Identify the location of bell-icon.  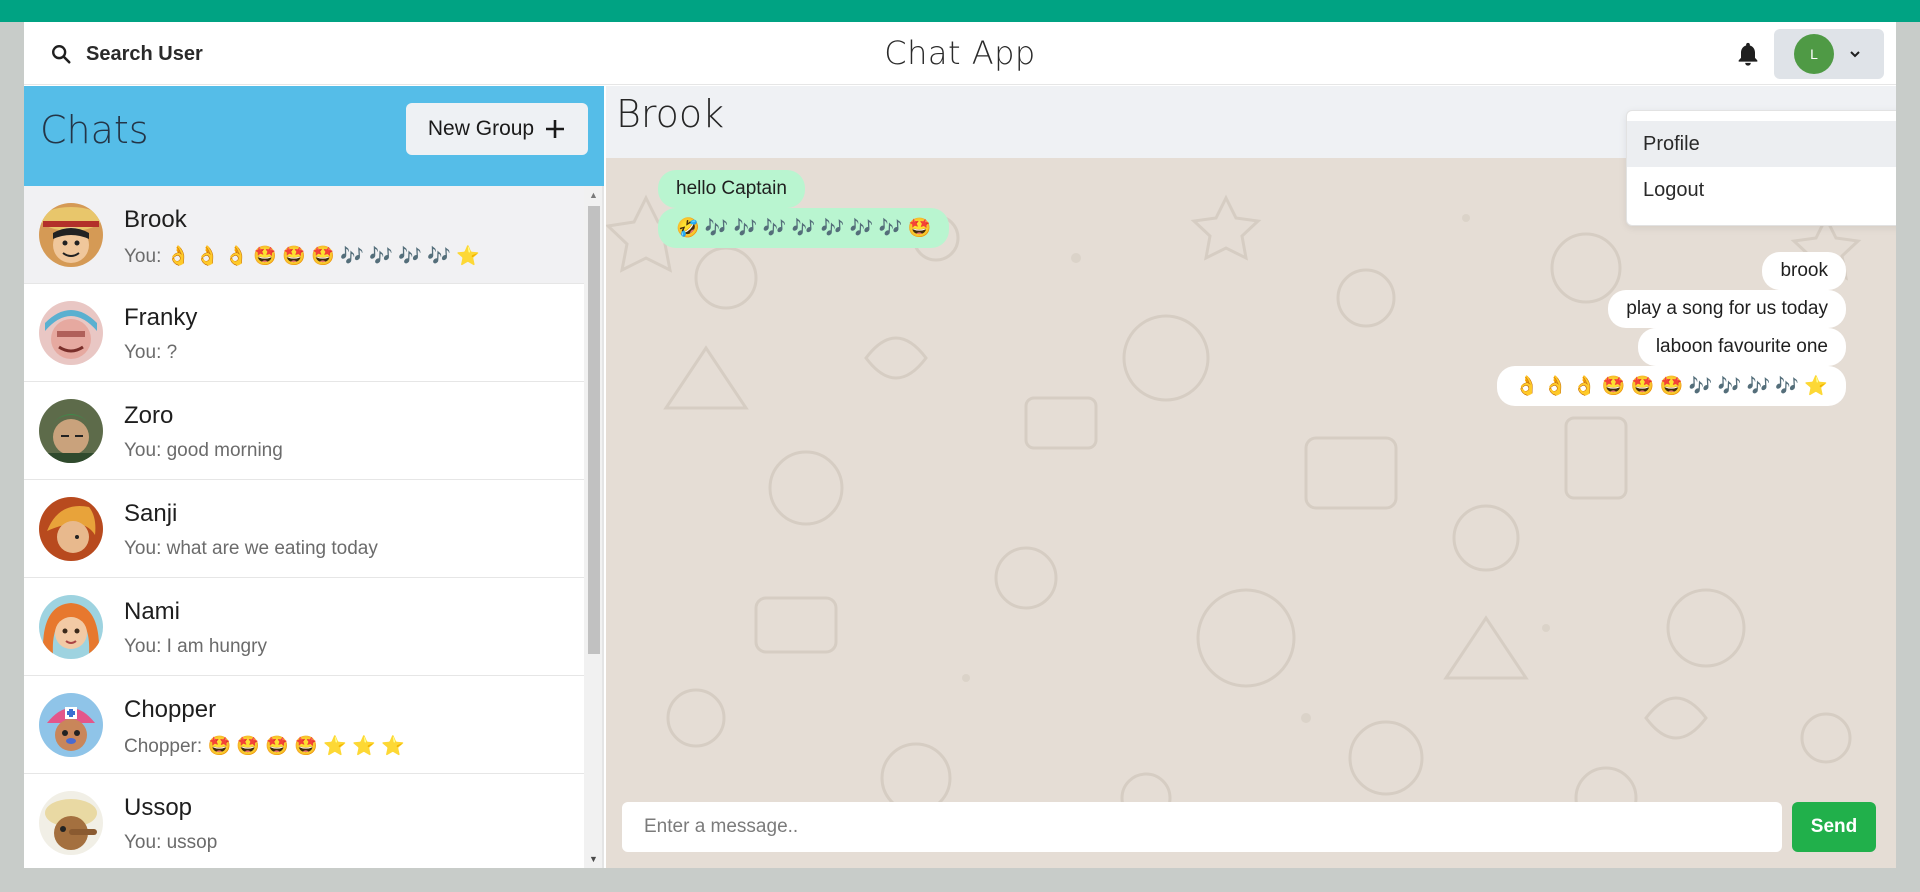
(1748, 54).